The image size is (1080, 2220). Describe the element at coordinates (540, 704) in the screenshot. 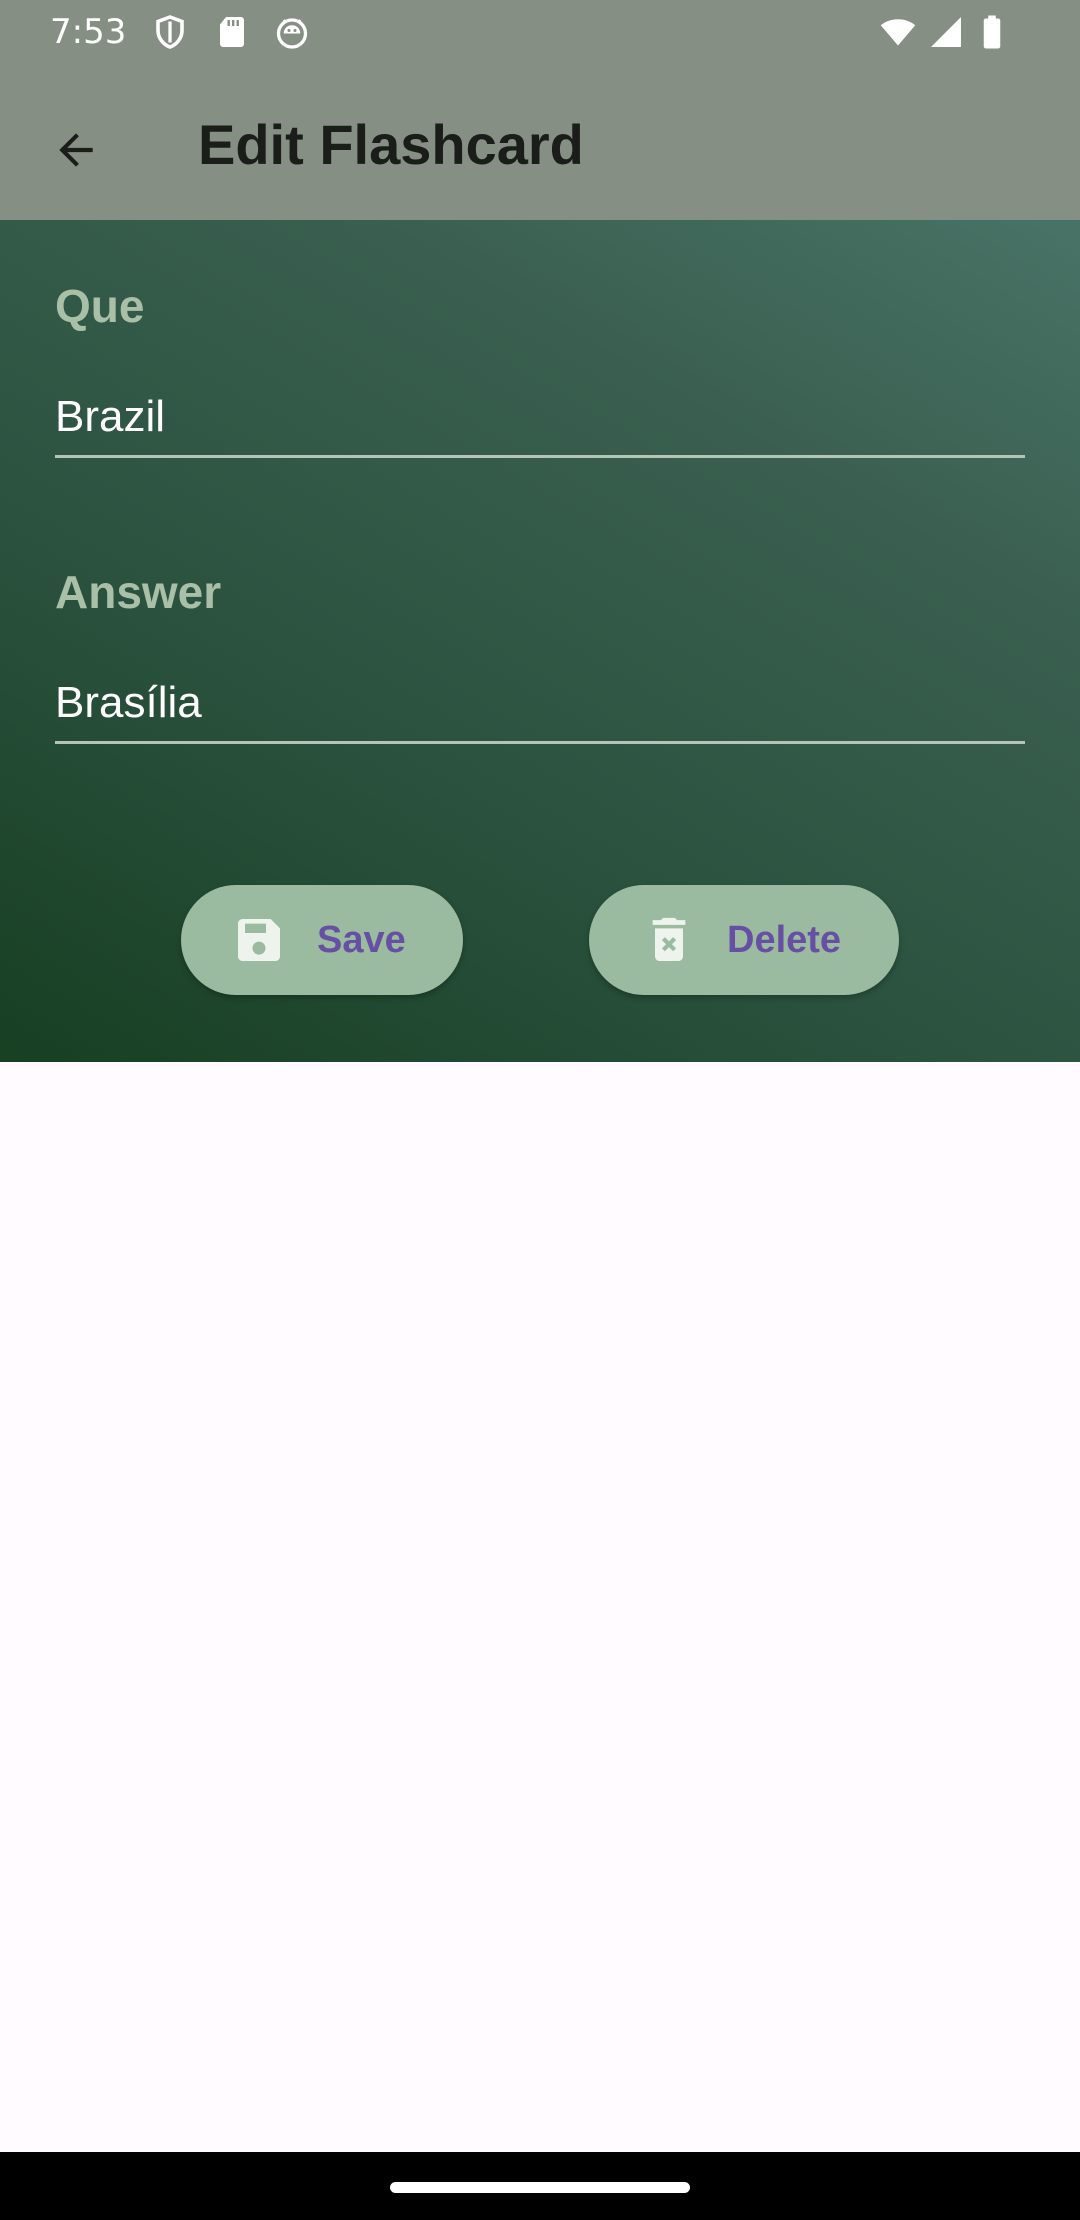

I see `answer-input` at that location.